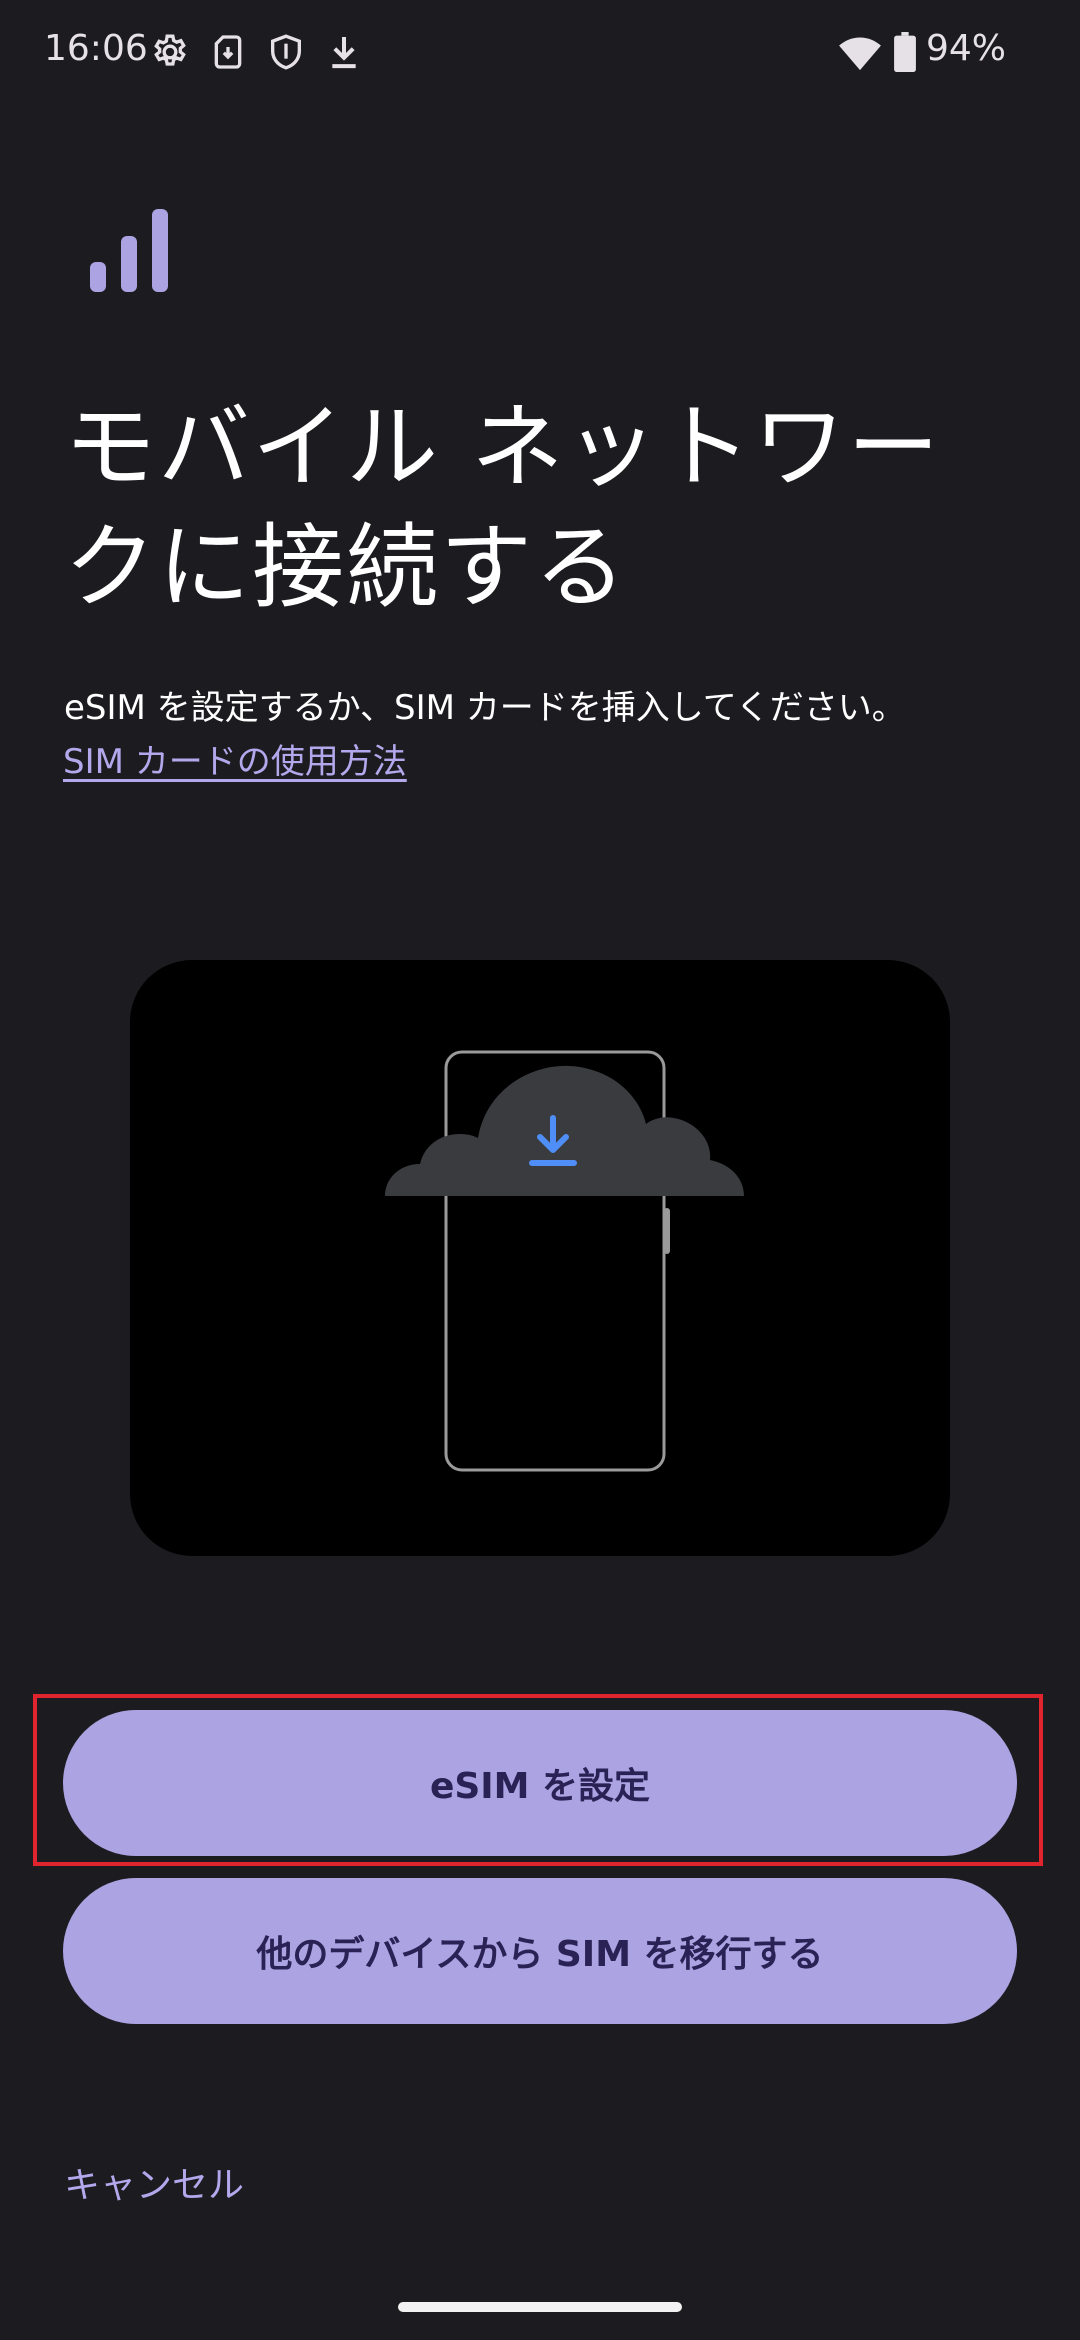  What do you see at coordinates (860, 54) in the screenshot?
I see `wifi-icon` at bounding box center [860, 54].